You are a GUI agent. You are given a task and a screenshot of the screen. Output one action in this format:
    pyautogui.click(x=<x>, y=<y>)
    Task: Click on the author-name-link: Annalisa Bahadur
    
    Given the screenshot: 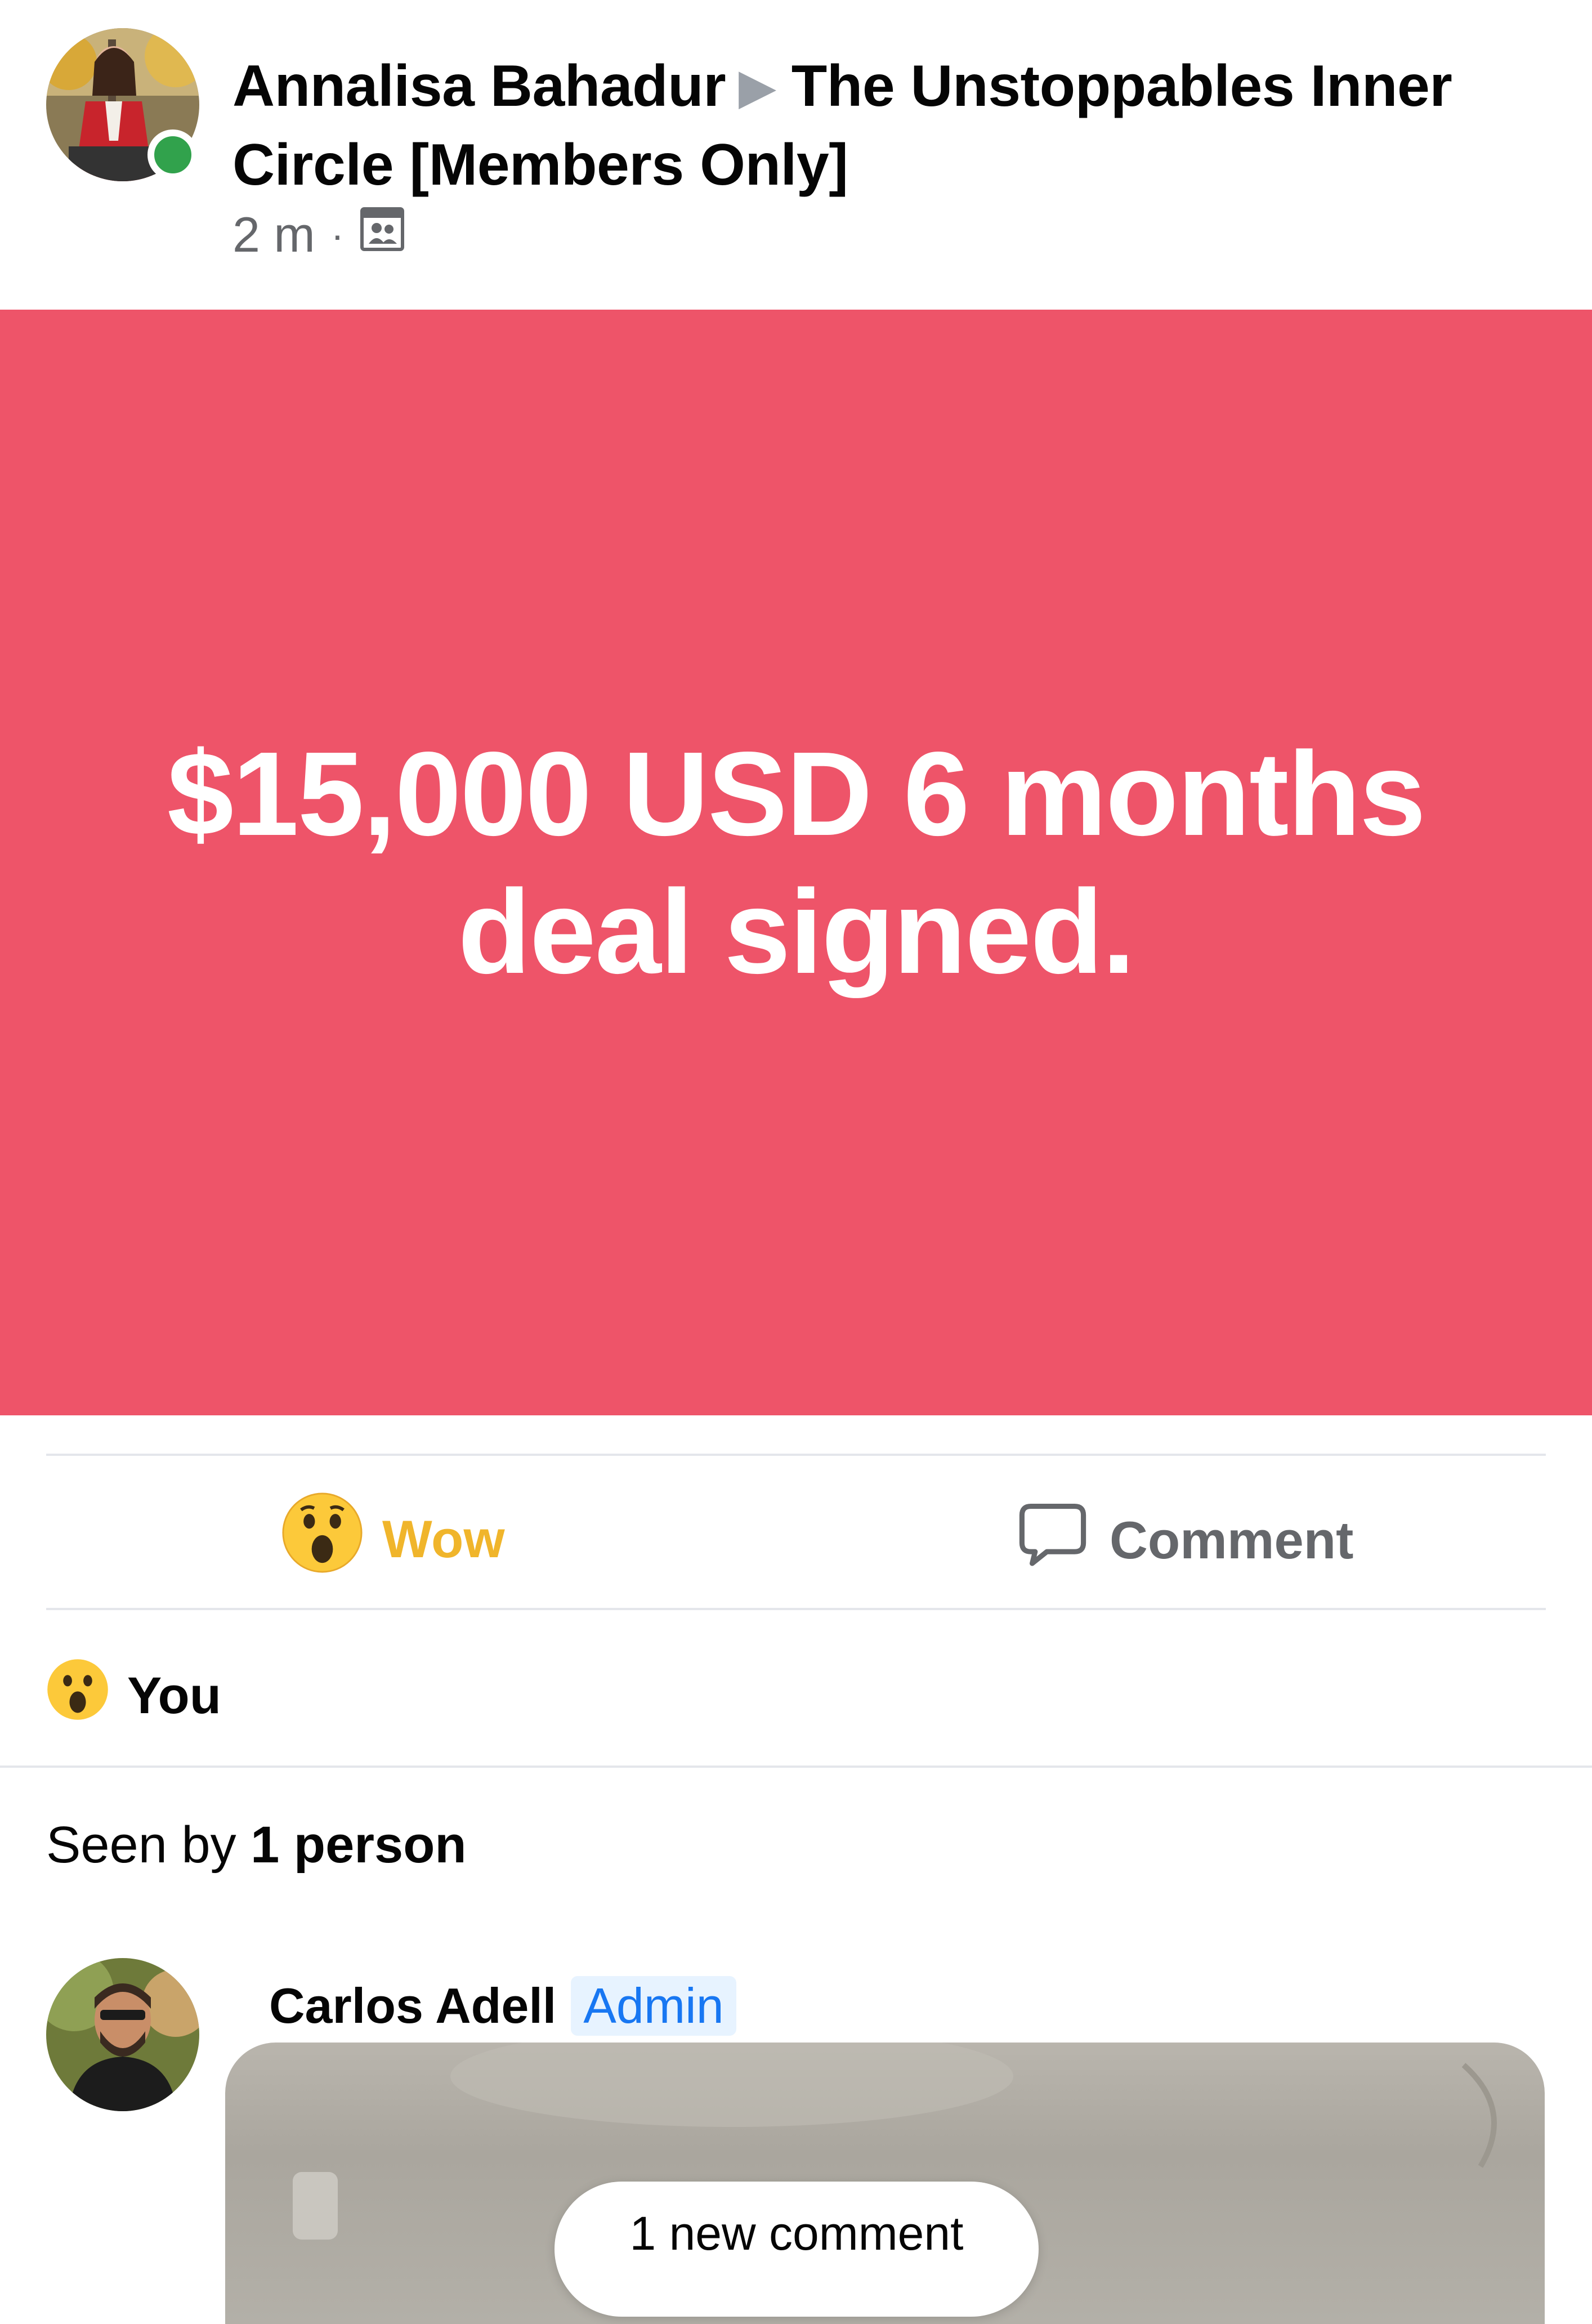 What is the action you would take?
    pyautogui.click(x=479, y=86)
    